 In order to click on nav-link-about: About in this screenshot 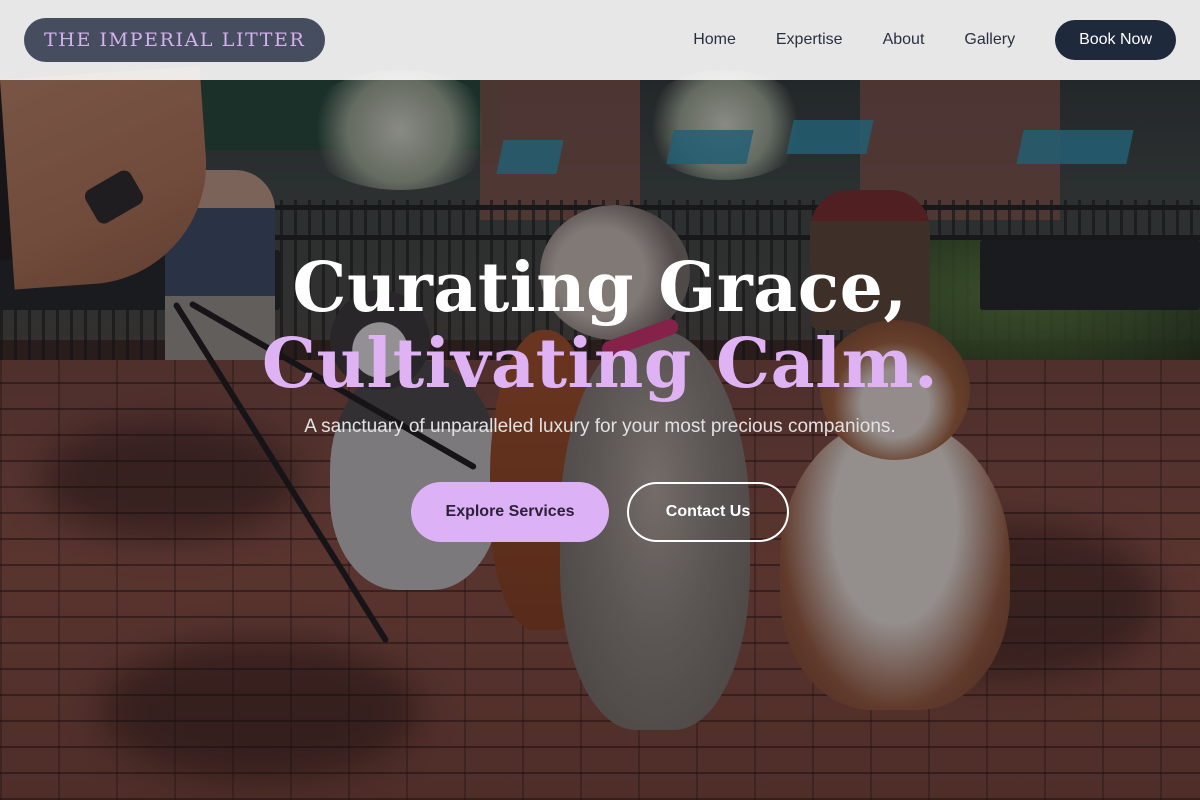, I will do `click(904, 40)`.